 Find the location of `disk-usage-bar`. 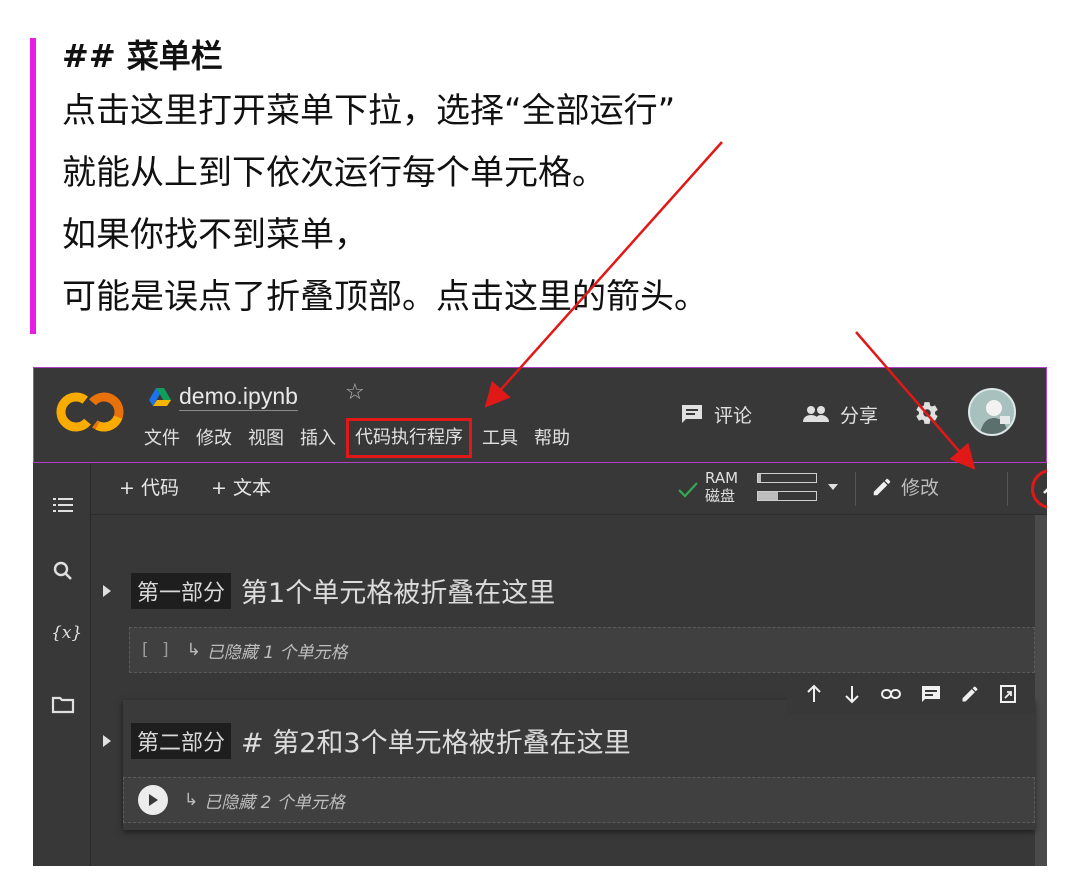

disk-usage-bar is located at coordinates (787, 496).